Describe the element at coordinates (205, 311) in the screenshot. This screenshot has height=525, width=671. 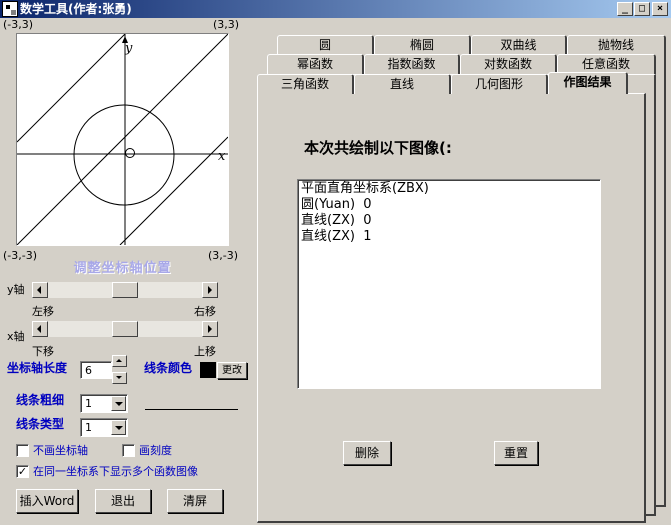
I see `move-right-label: 右移` at that location.